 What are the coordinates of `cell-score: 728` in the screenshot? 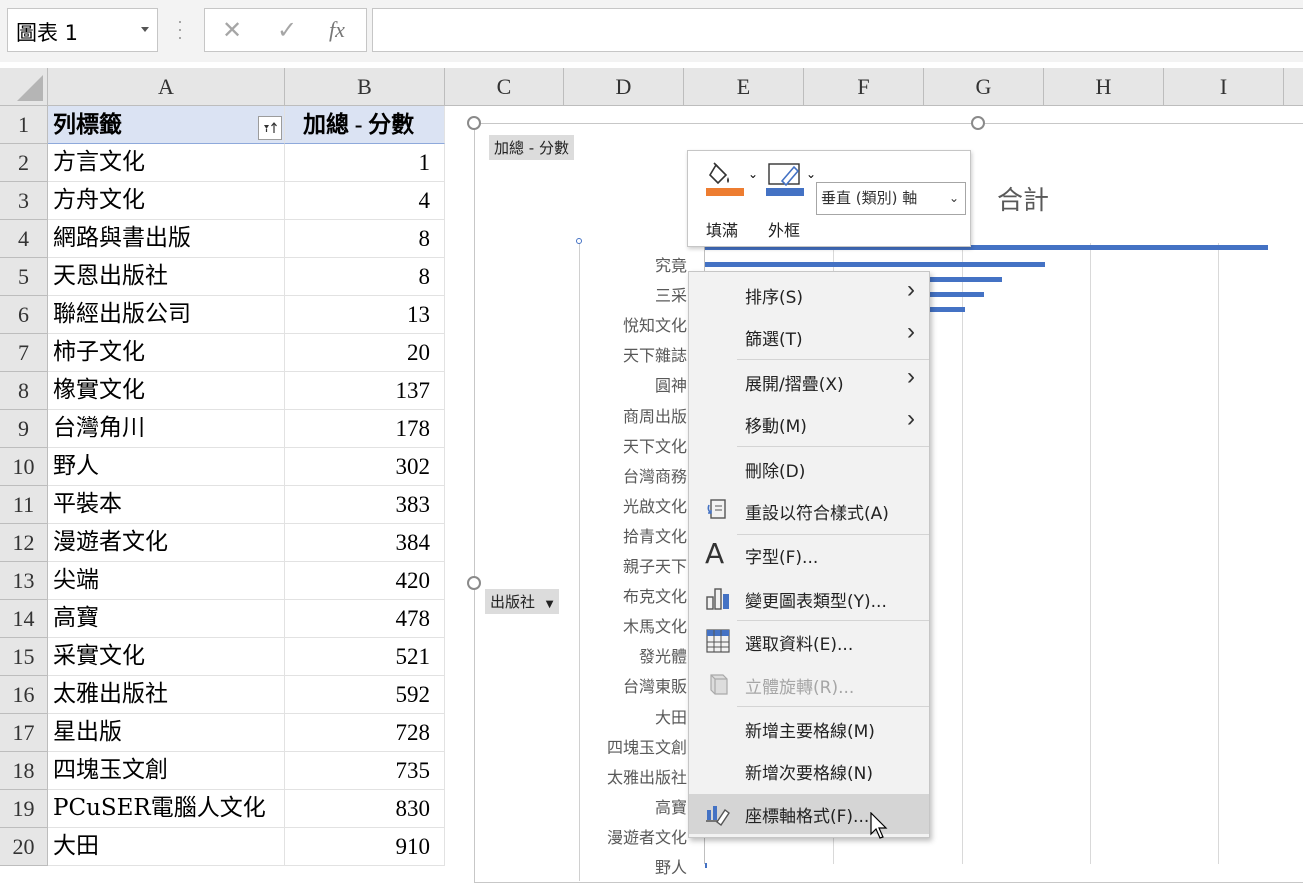 It's located at (365, 733).